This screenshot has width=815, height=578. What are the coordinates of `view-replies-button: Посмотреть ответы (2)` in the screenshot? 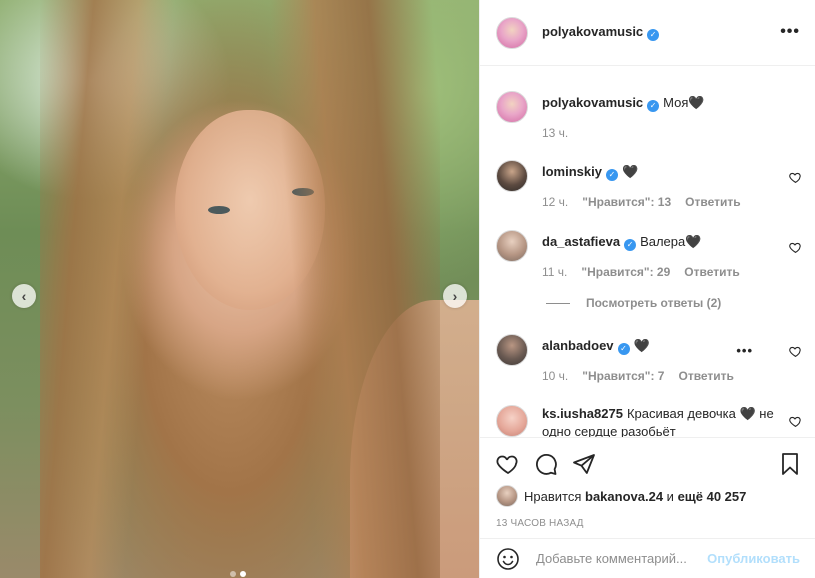 It's located at (633, 303).